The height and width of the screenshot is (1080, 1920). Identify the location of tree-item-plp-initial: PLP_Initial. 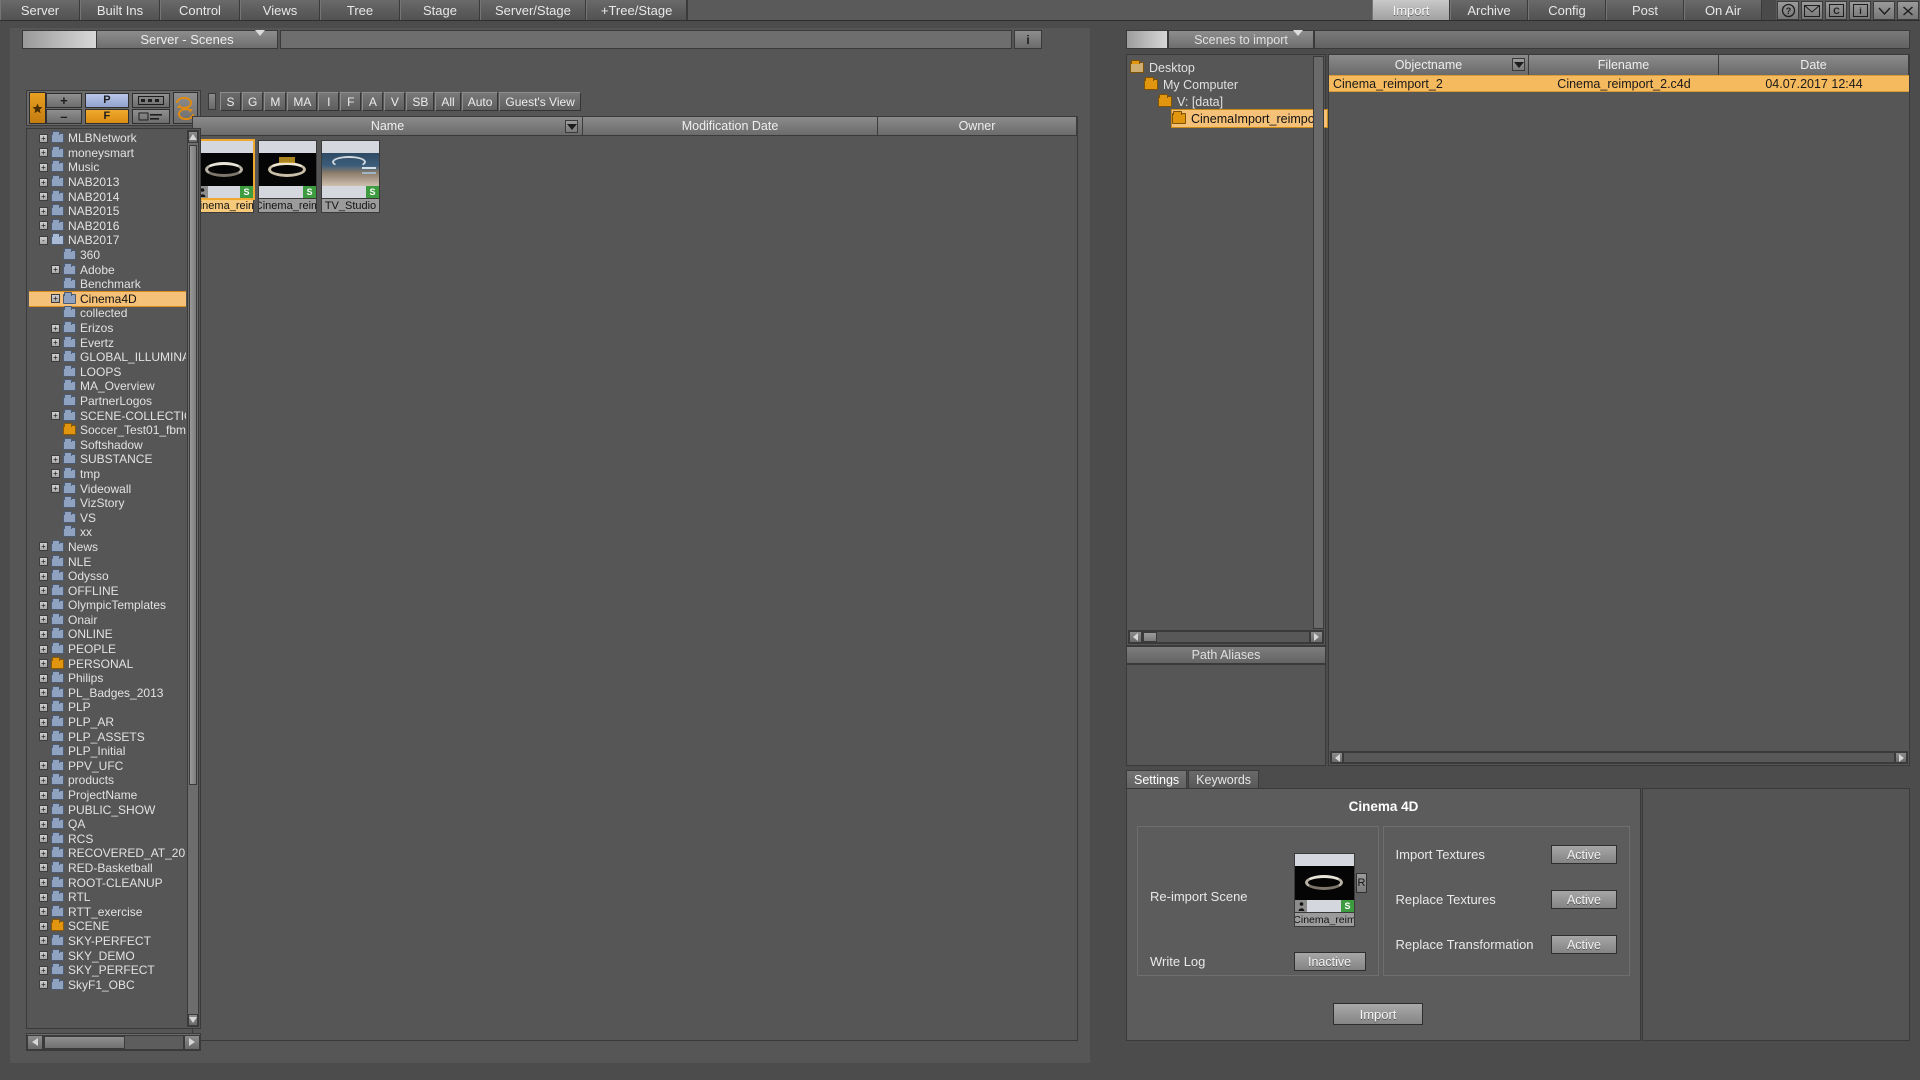
(107, 751).